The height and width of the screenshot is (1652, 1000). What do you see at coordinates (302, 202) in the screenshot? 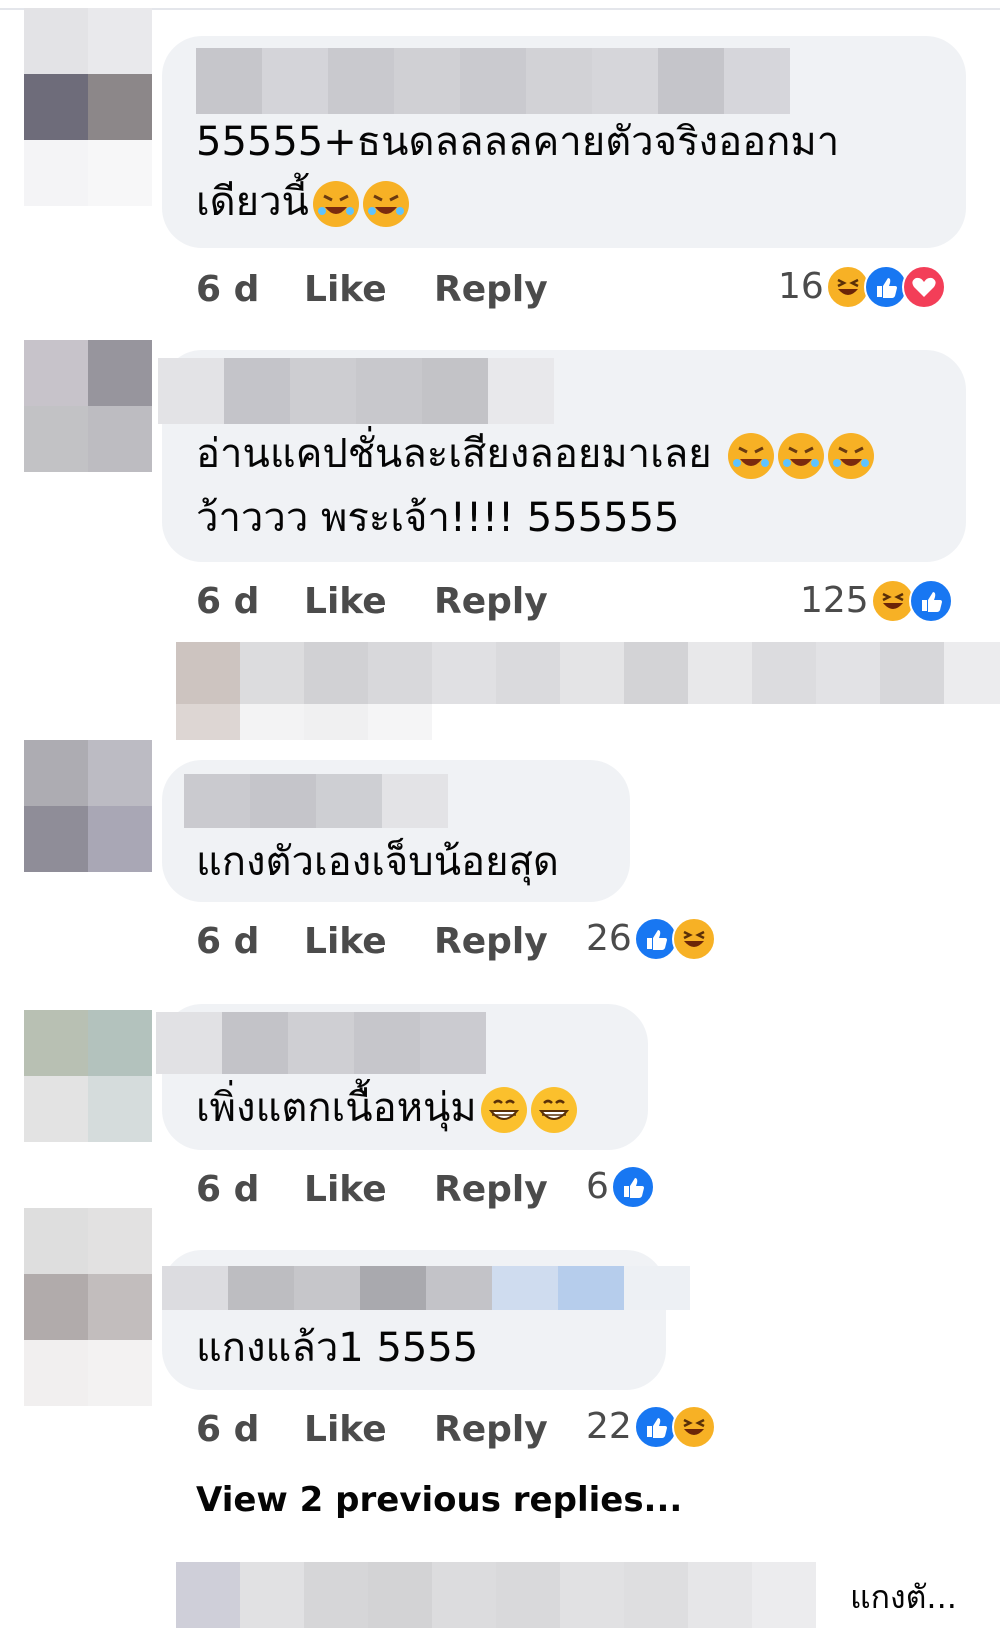
I see `comment-text: เดียวนี้` at bounding box center [302, 202].